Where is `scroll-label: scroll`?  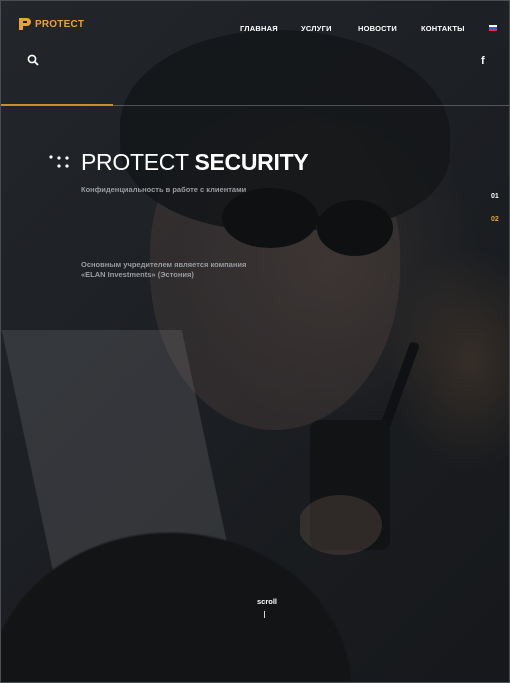 scroll-label: scroll is located at coordinates (267, 601).